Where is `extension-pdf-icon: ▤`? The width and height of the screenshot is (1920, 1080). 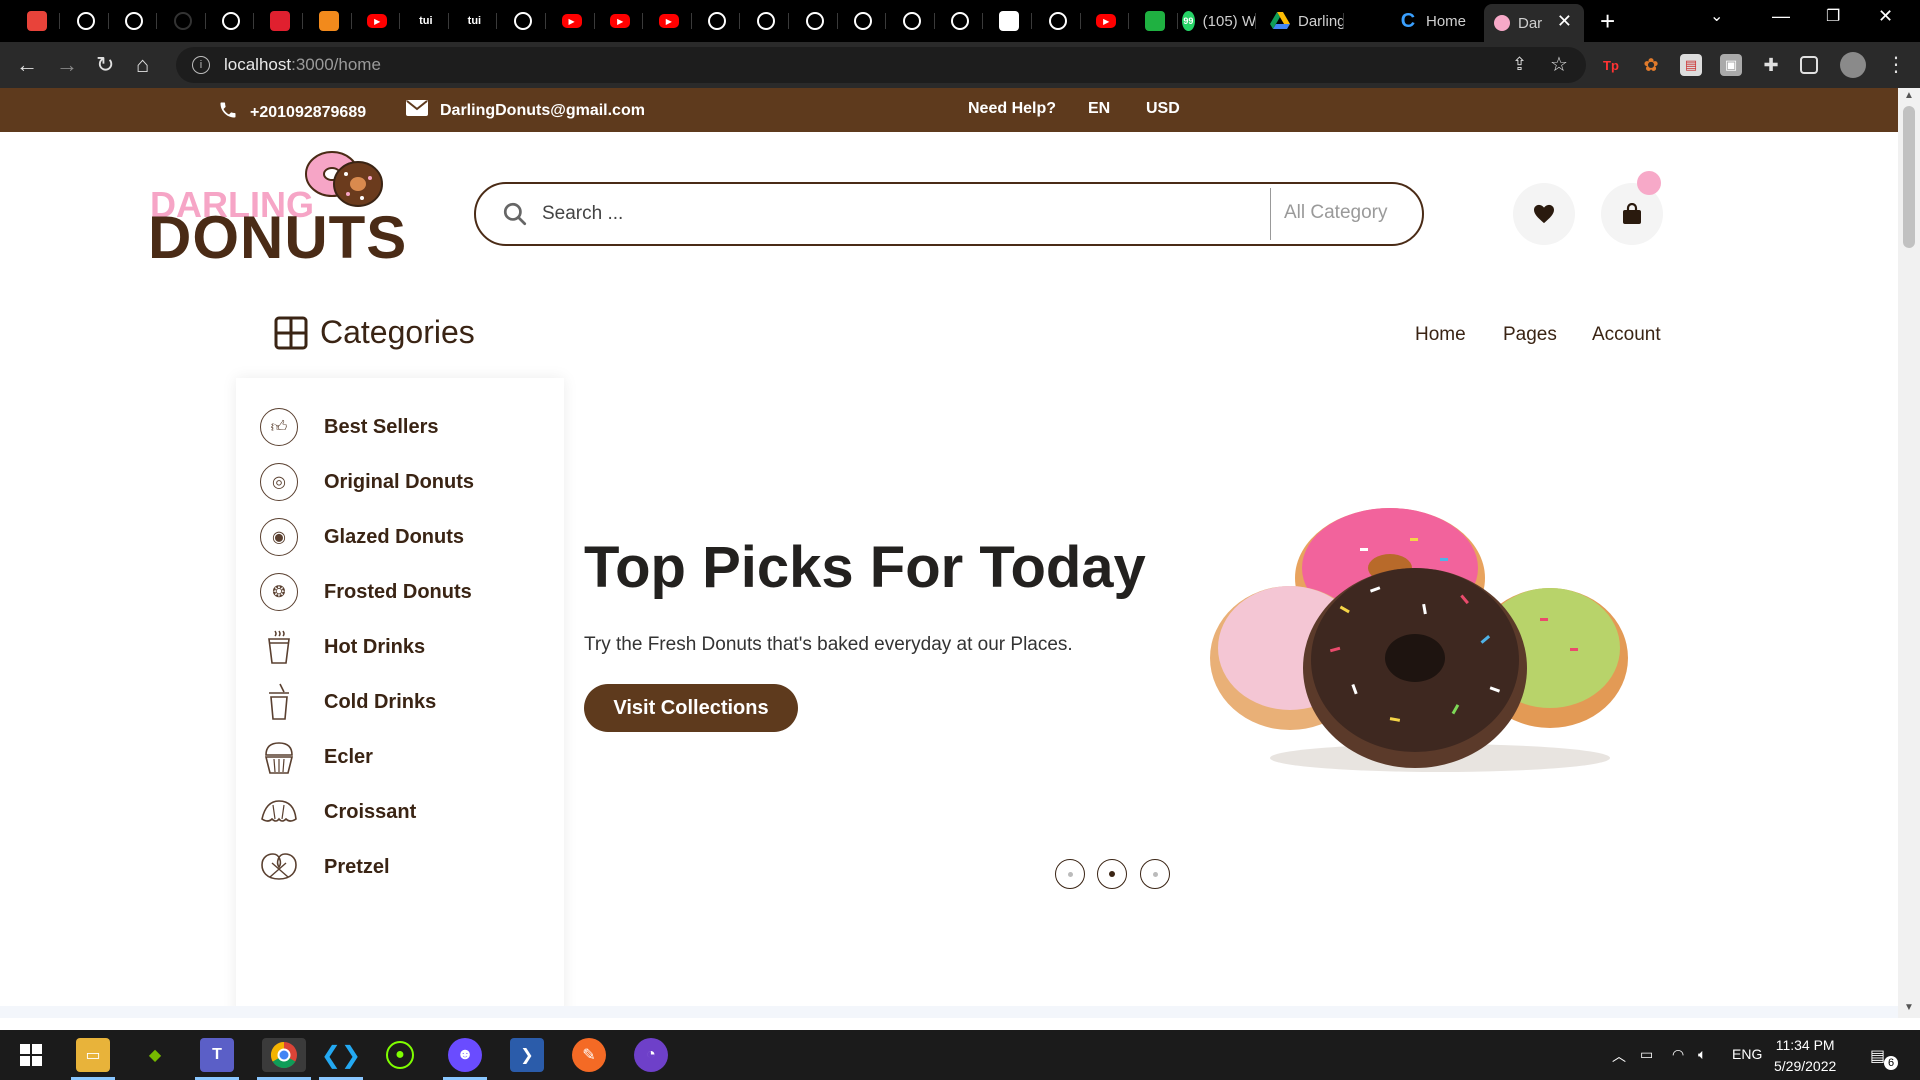 extension-pdf-icon: ▤ is located at coordinates (1691, 65).